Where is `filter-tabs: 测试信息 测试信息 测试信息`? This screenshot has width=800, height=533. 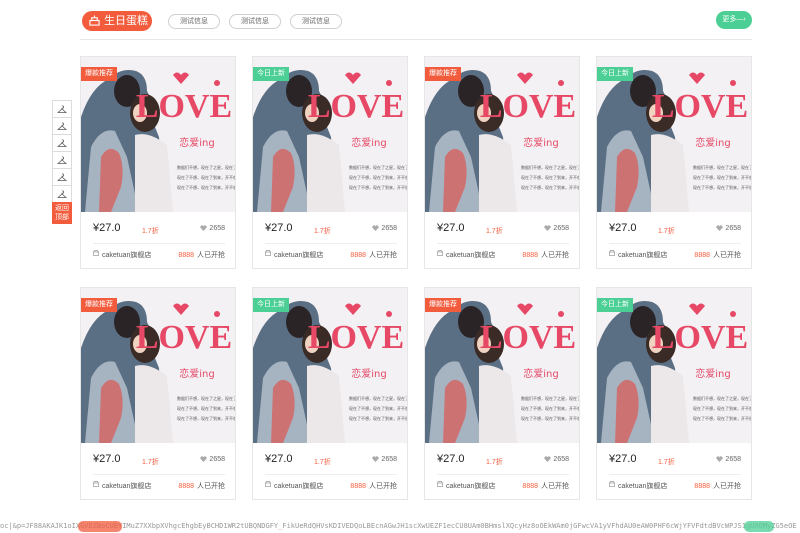 filter-tabs: 测试信息 测试信息 测试信息 is located at coordinates (259, 21).